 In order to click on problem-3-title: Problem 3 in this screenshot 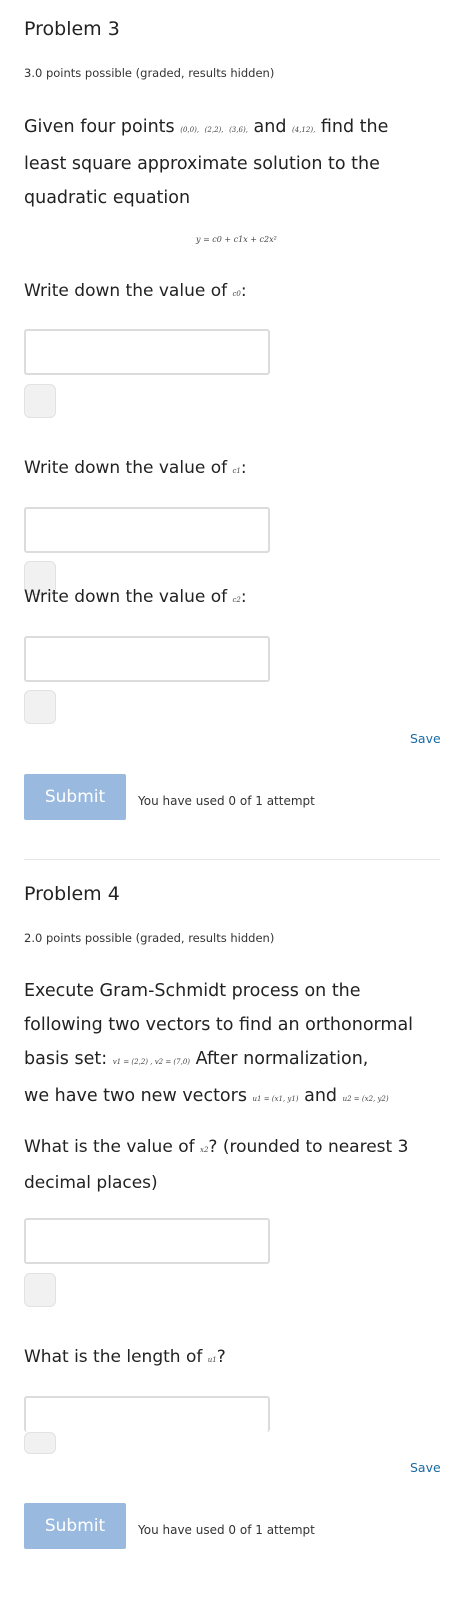, I will do `click(72, 29)`.